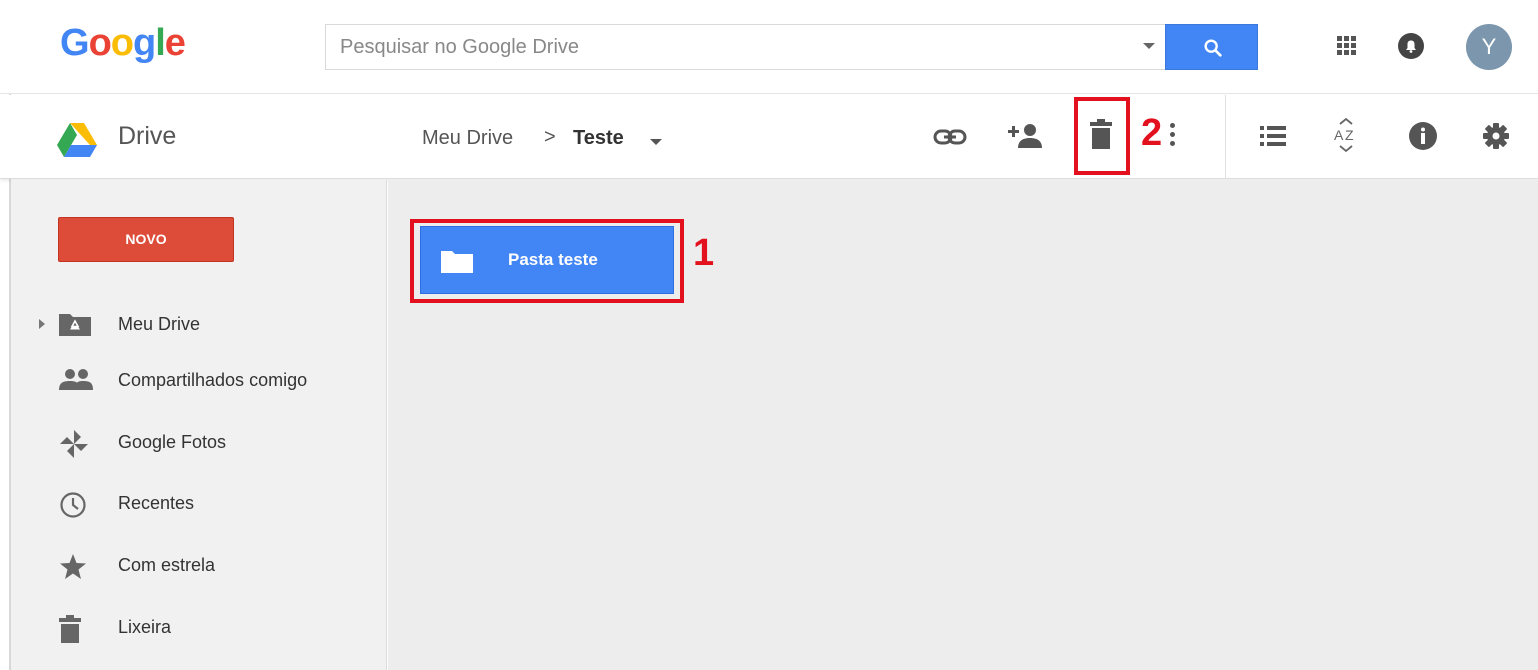  Describe the element at coordinates (144, 43) in the screenshot. I see `logo-letter: g` at that location.